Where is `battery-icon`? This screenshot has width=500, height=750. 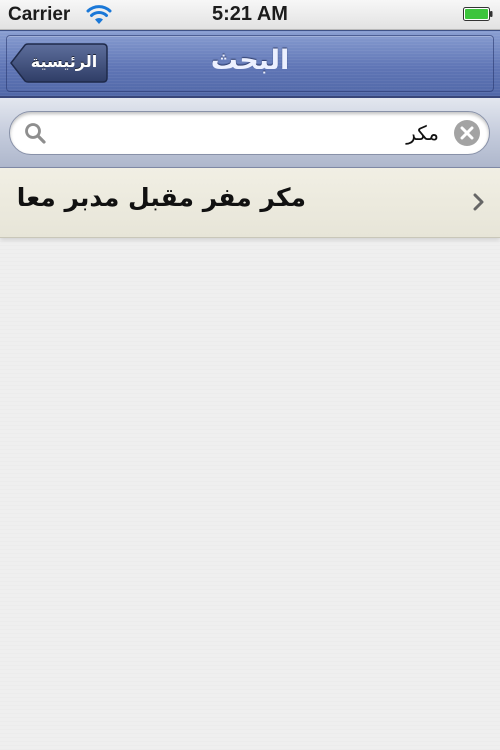
battery-icon is located at coordinates (478, 14).